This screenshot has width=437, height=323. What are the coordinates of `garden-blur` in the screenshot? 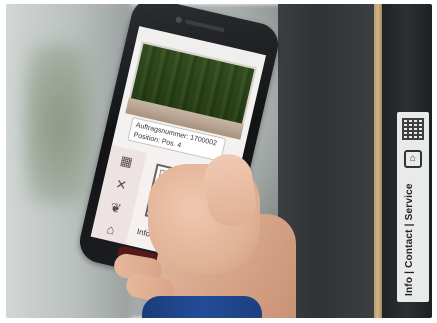 It's located at (59, 124).